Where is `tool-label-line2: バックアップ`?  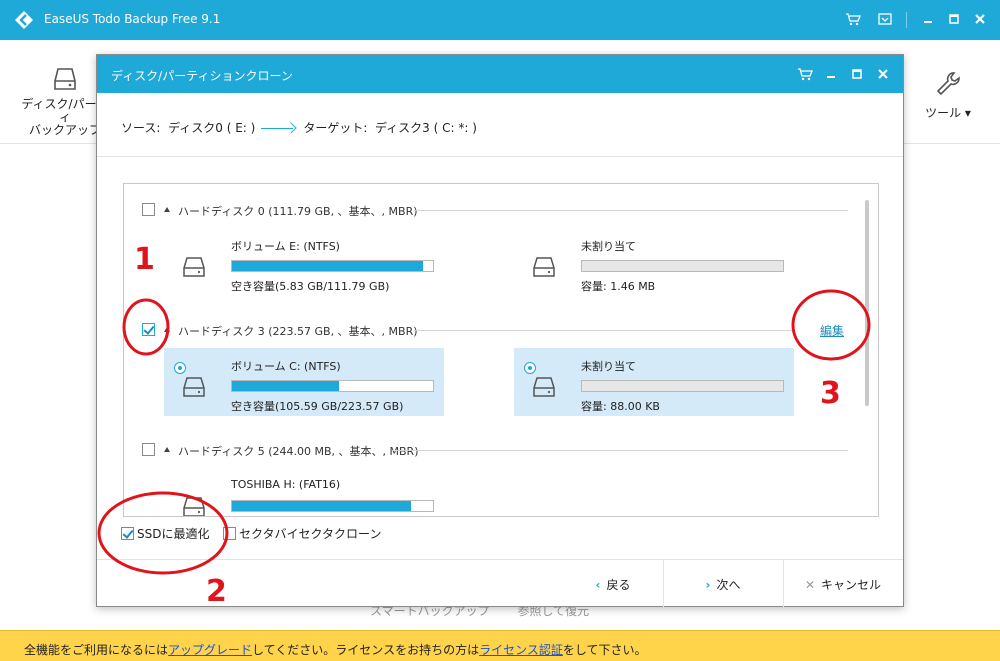 tool-label-line2: バックアップ is located at coordinates (64, 130).